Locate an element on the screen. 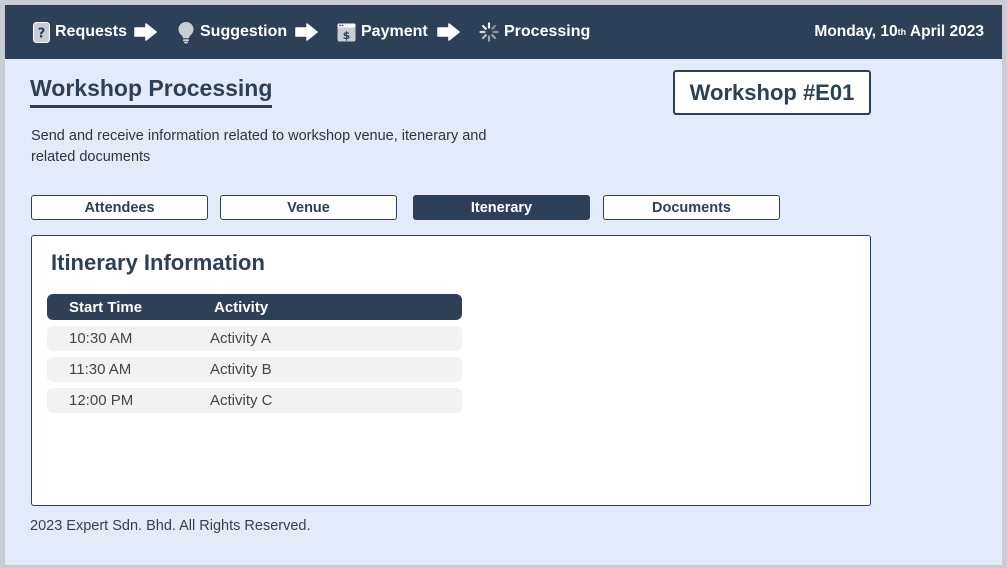 The height and width of the screenshot is (568, 1007). table-row: 10:30 AM Activity A is located at coordinates (254, 338).